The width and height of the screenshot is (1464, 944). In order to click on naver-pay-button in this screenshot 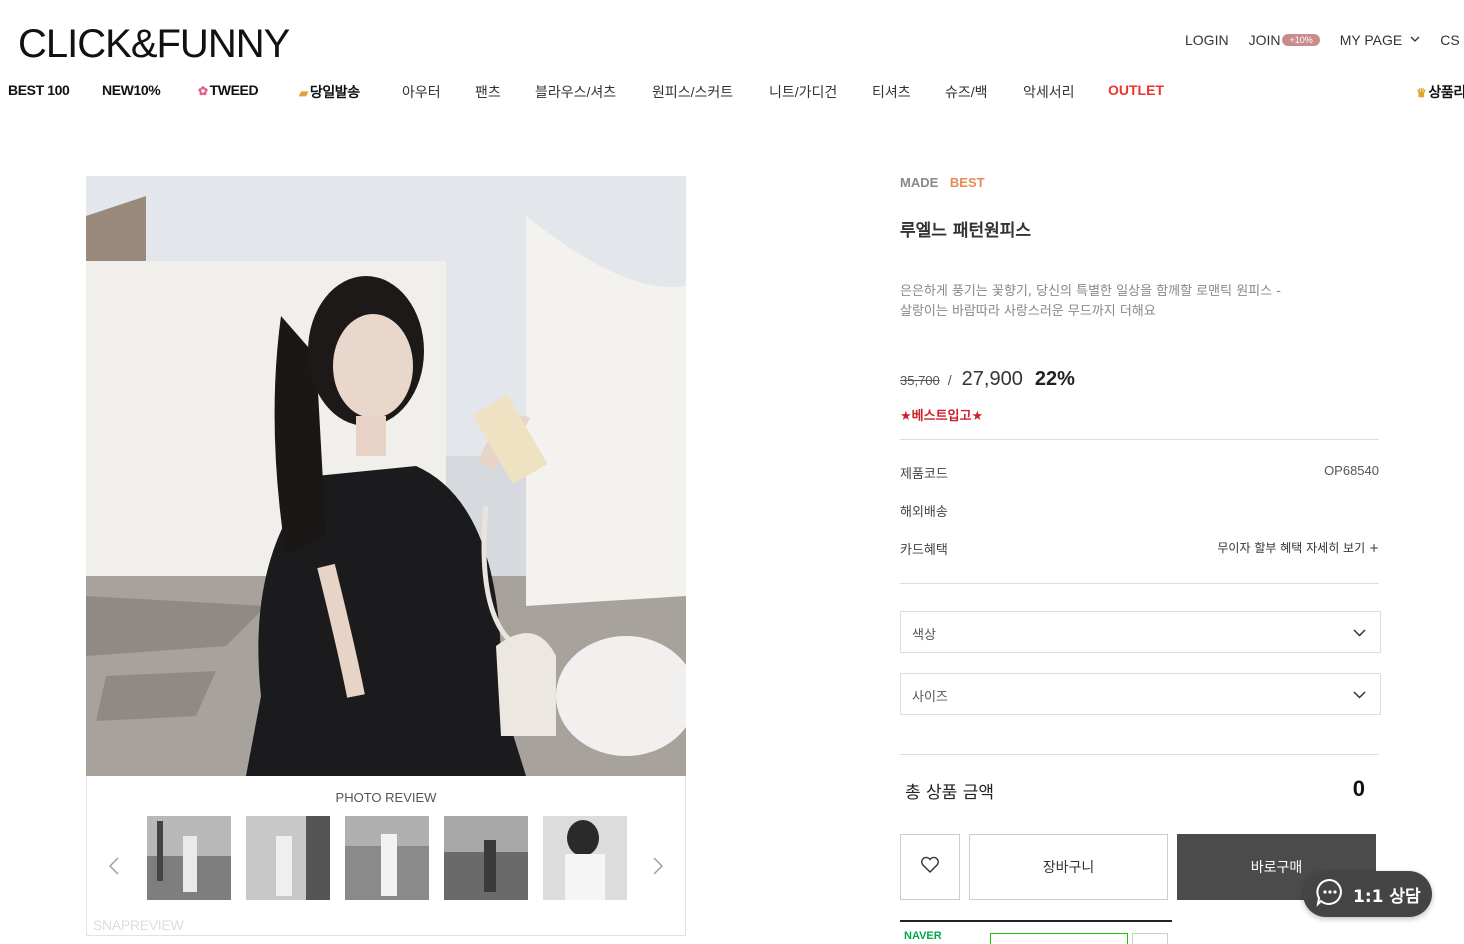, I will do `click(1059, 938)`.